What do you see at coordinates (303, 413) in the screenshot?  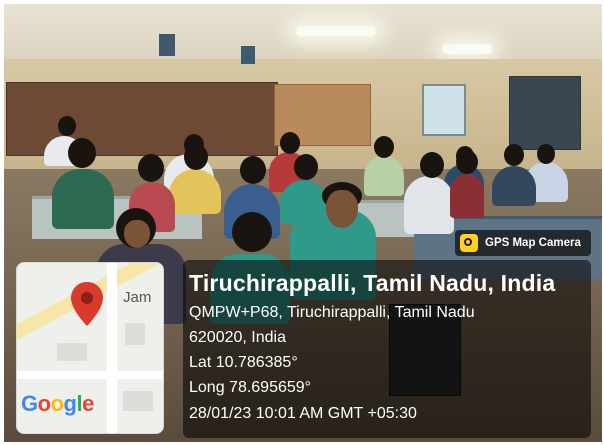 I see `timestamp: 28/01/23 10:01 AM GMT +05:30` at bounding box center [303, 413].